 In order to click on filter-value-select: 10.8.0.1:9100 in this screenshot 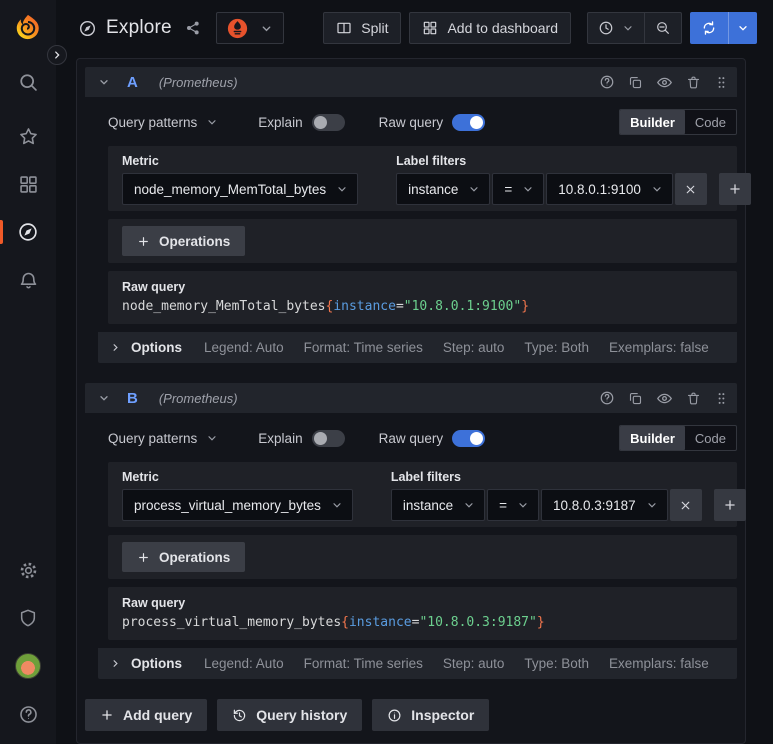, I will do `click(609, 189)`.